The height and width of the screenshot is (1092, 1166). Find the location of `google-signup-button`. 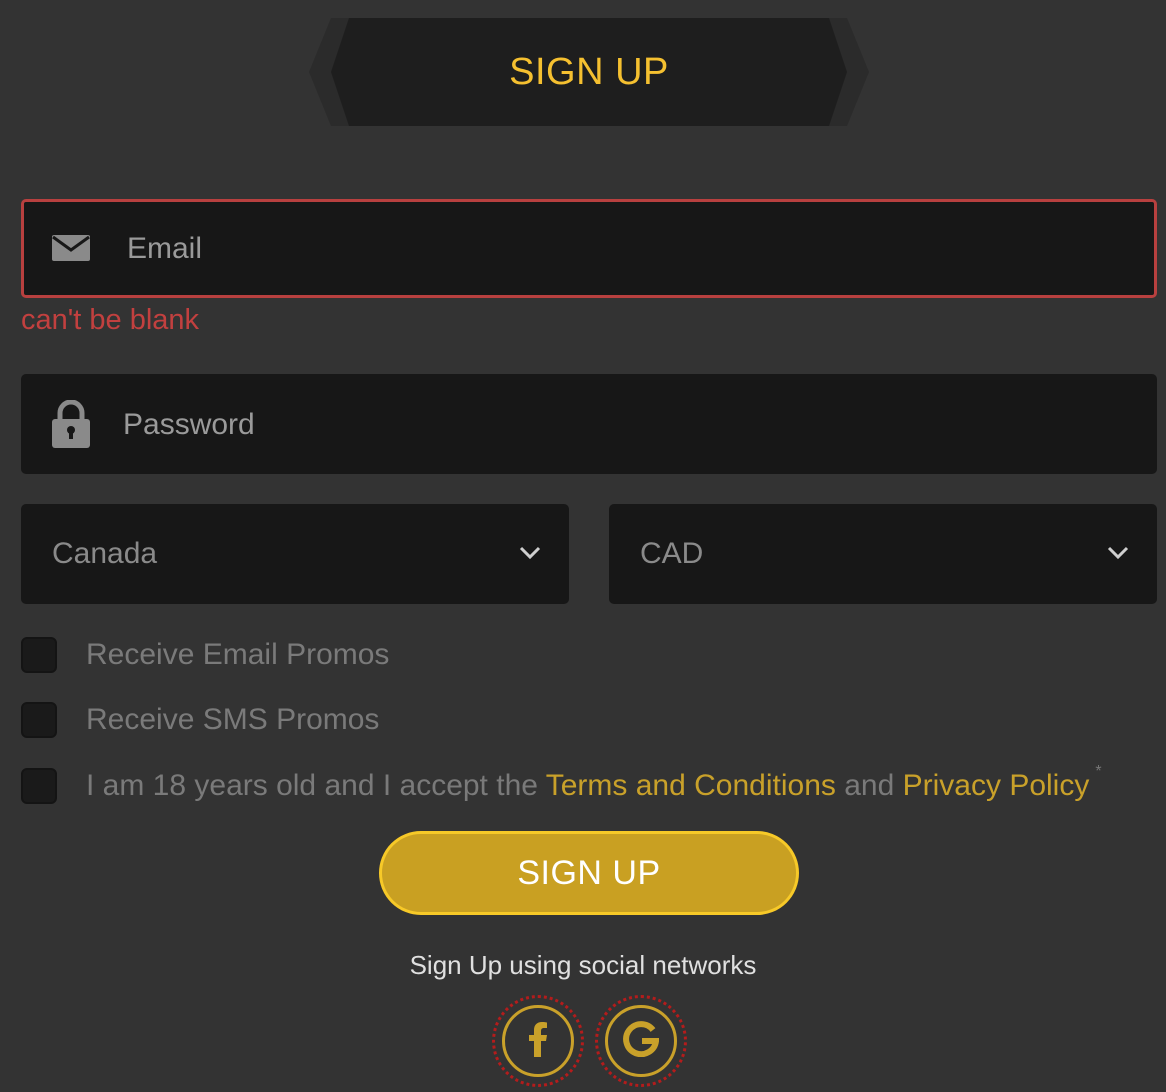

google-signup-button is located at coordinates (641, 1041).